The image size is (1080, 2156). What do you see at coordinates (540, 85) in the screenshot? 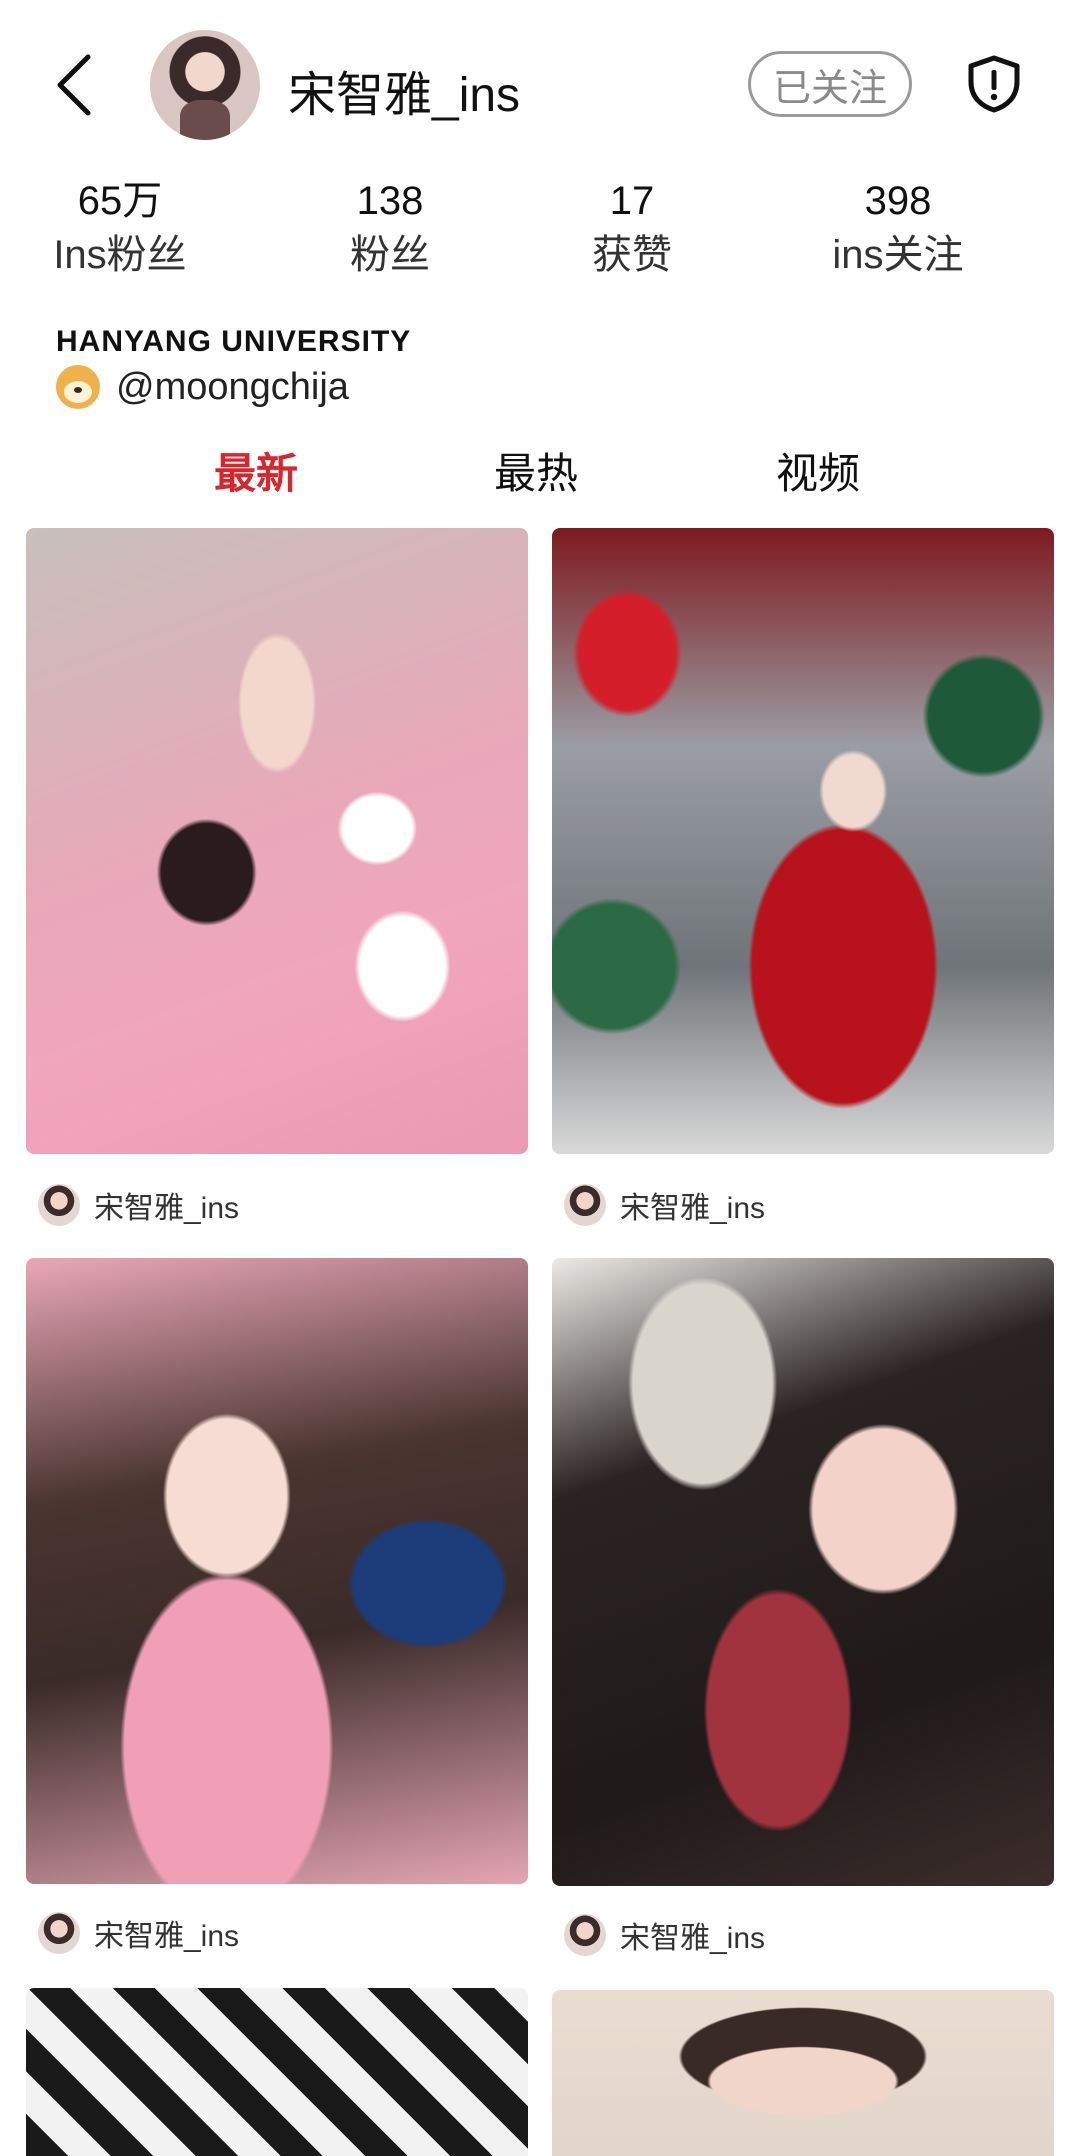
I see `profile-header: 宋智雅_ins 已关注` at bounding box center [540, 85].